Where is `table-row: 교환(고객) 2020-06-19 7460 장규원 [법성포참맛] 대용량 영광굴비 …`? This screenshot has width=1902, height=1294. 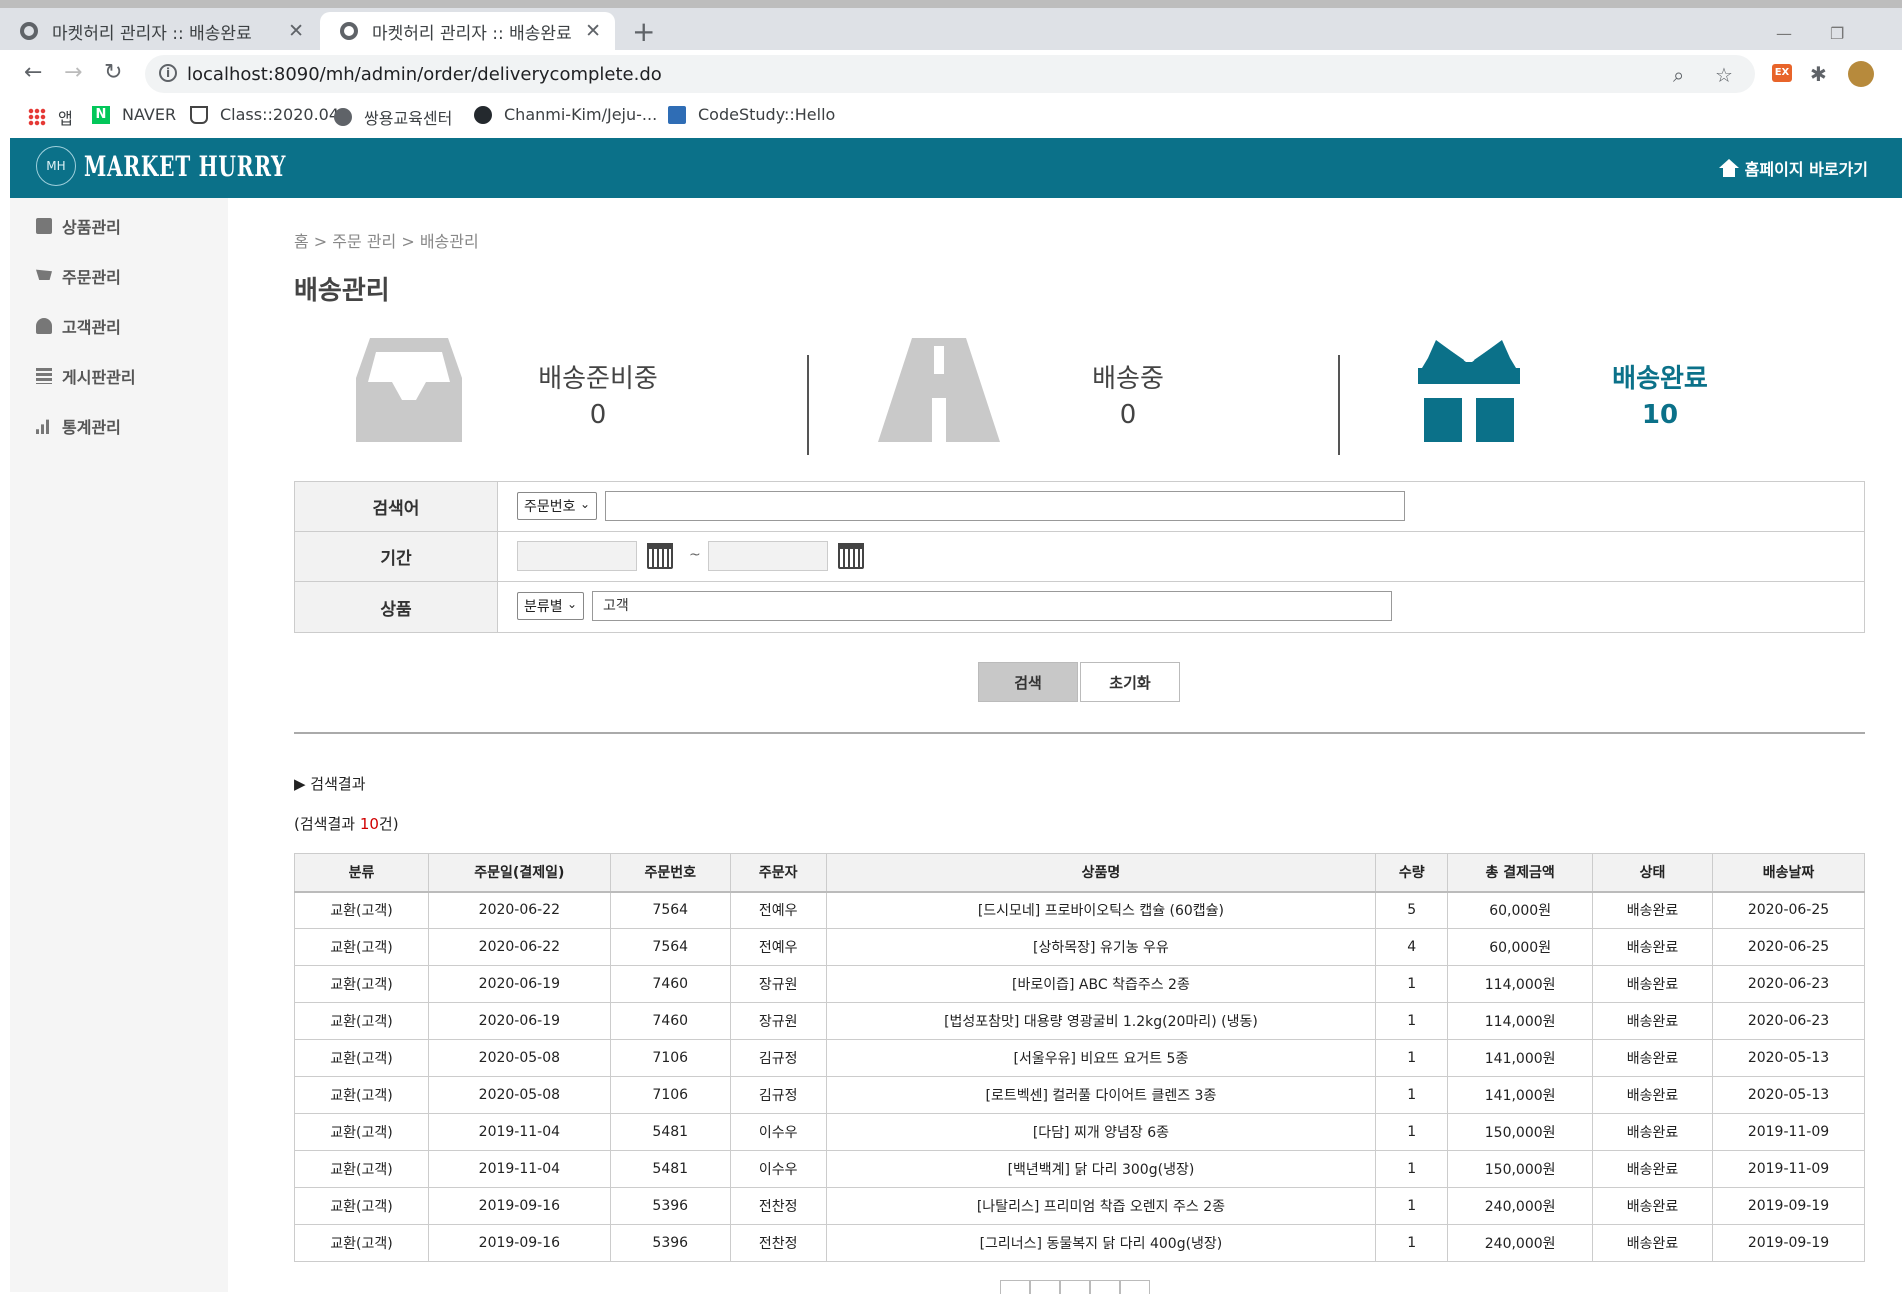 table-row: 교환(고객) 2020-06-19 7460 장규원 [법성포참맛] 대용량 영광굴비 … is located at coordinates (1079, 1021).